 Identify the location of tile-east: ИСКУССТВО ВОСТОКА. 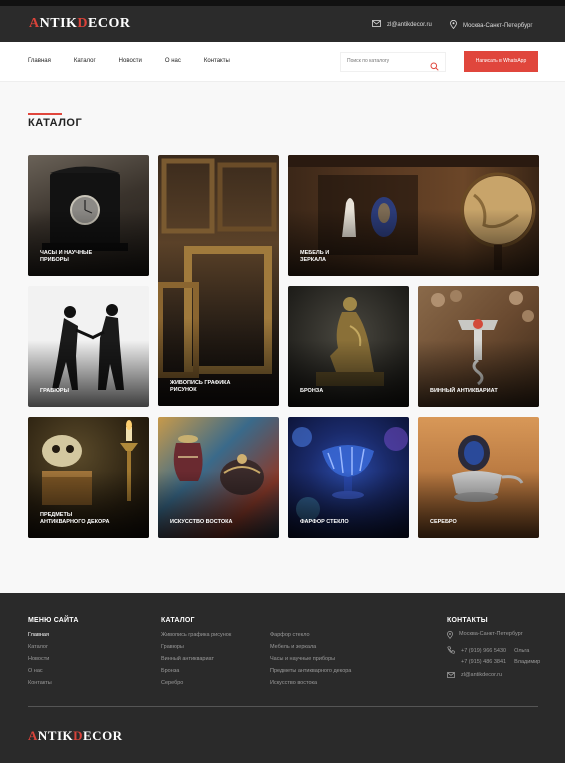
(218, 477).